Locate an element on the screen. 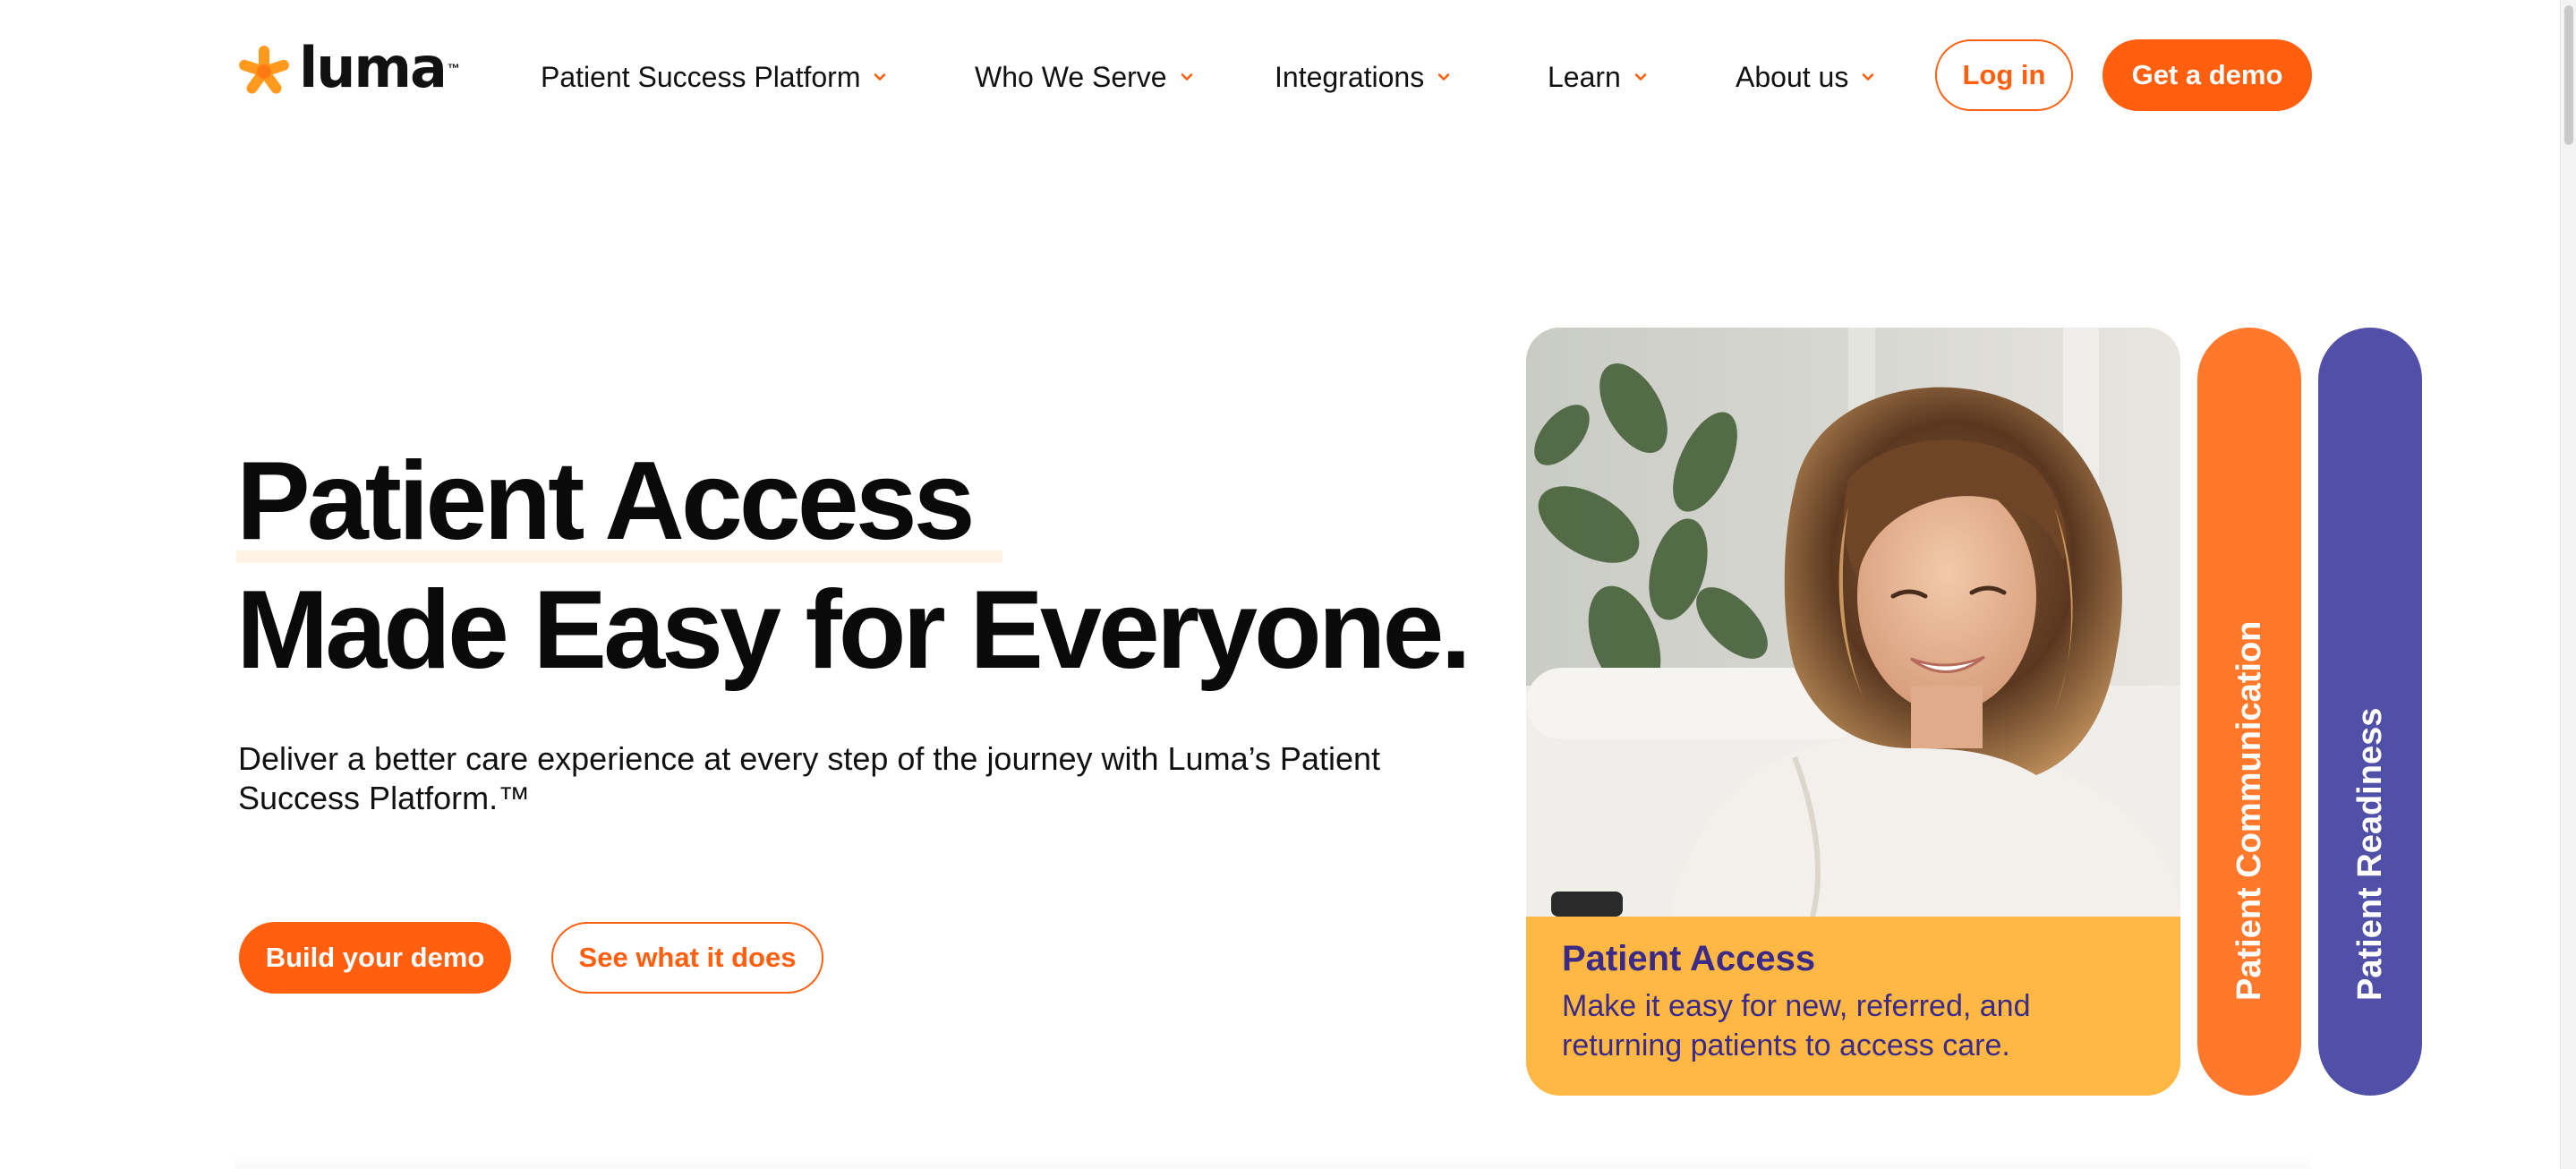 The image size is (2576, 1169). patient-access-title: Patient Access is located at coordinates (1689, 958).